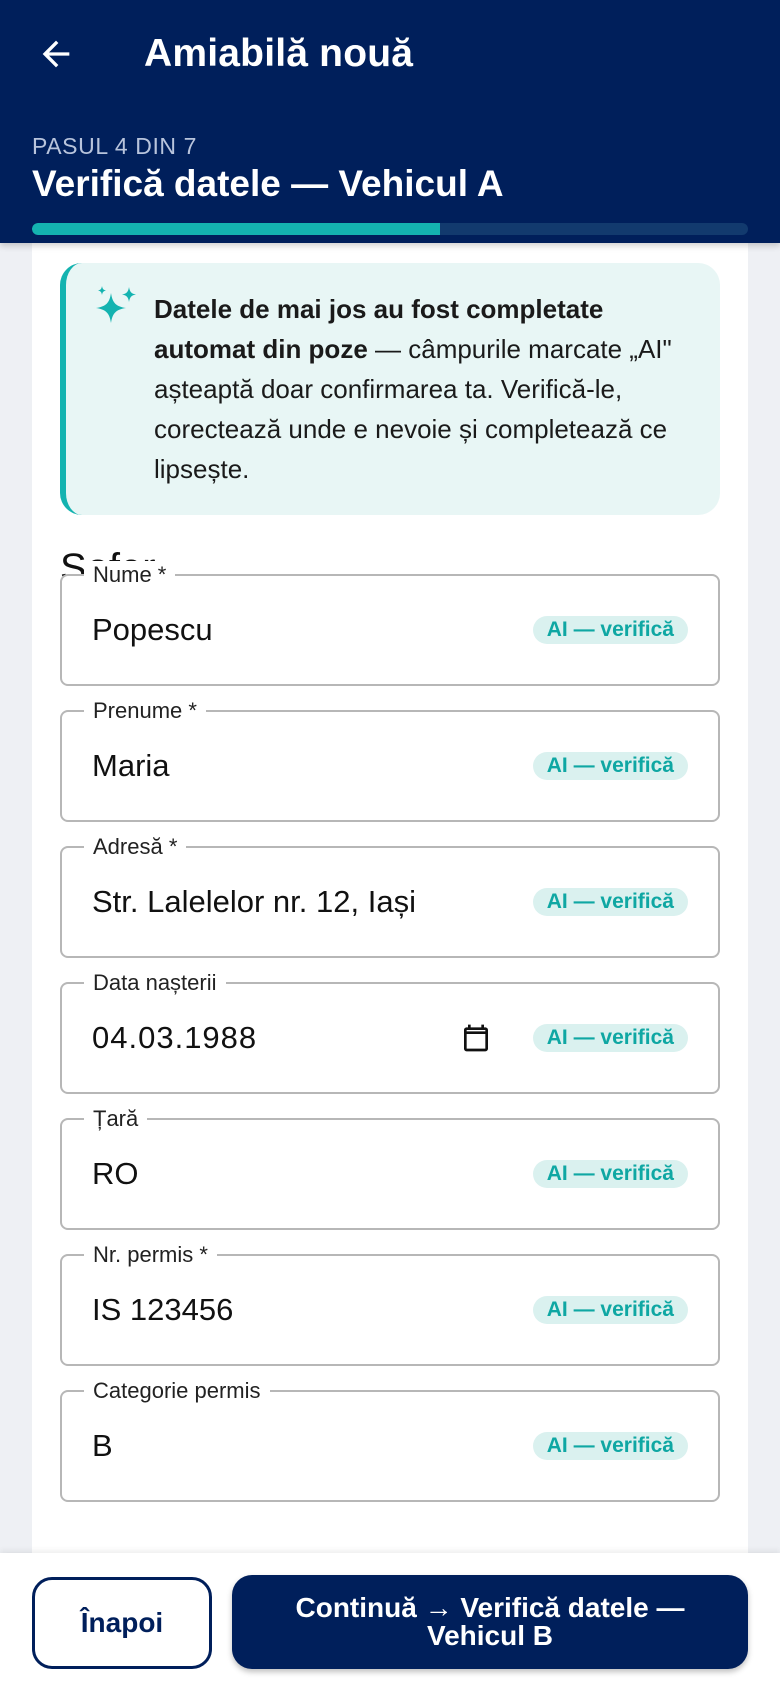  I want to click on field-label: Nume *, so click(130, 575).